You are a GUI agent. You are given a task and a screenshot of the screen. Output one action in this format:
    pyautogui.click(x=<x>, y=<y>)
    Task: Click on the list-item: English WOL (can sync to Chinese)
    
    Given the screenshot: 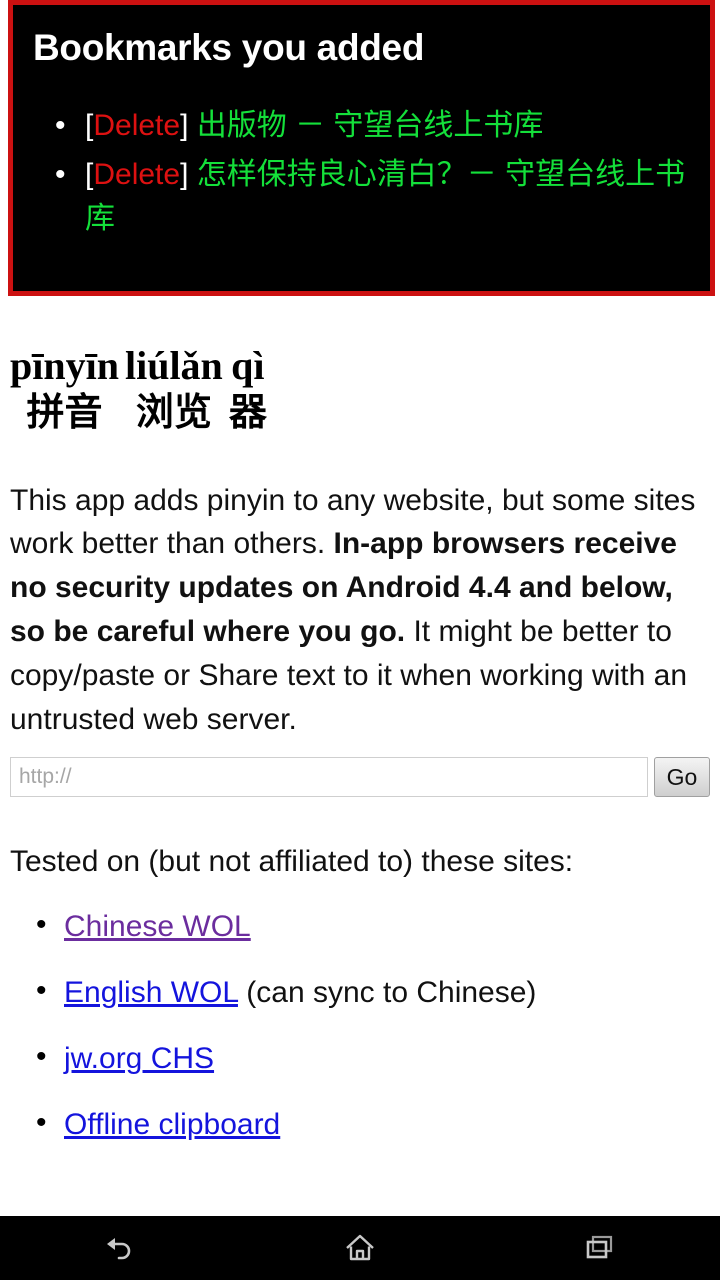 What is the action you would take?
    pyautogui.click(x=360, y=992)
    